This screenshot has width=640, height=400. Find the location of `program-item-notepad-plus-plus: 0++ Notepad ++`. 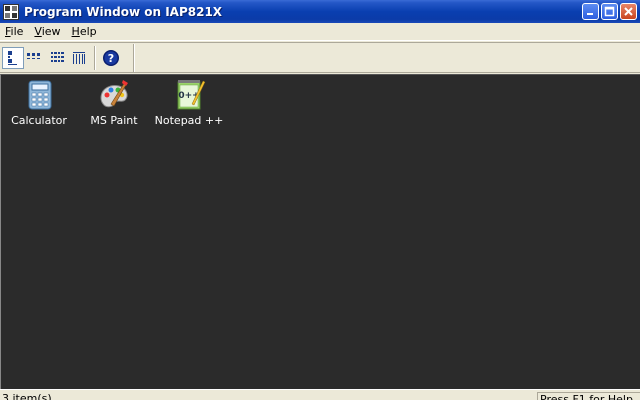

program-item-notepad-plus-plus: 0++ Notepad ++ is located at coordinates (189, 106).